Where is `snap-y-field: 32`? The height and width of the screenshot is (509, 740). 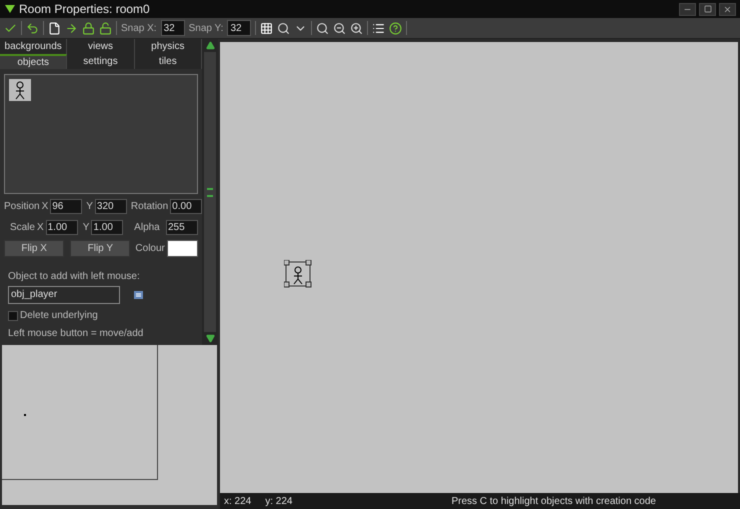
snap-y-field: 32 is located at coordinates (239, 28).